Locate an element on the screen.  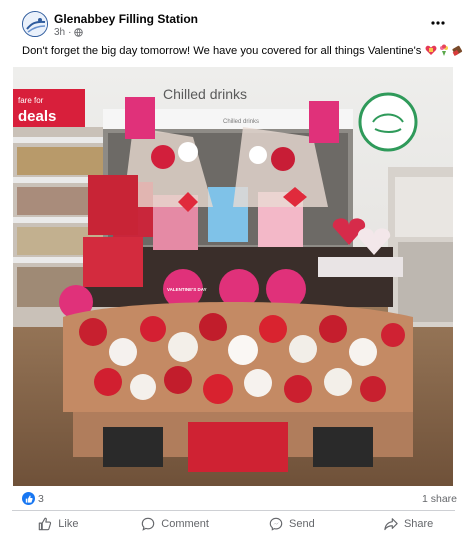
store-sign: Chilled drinks is located at coordinates (205, 94).